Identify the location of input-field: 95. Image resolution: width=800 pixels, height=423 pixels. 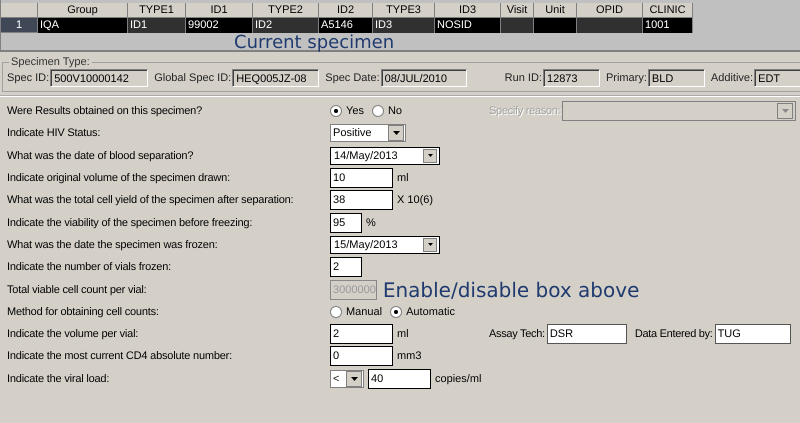
(346, 222).